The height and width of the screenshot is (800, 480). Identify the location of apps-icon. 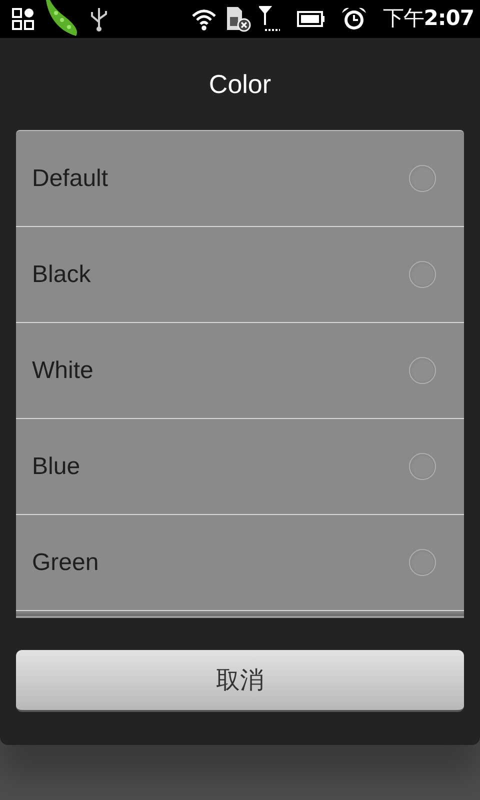
(23, 19).